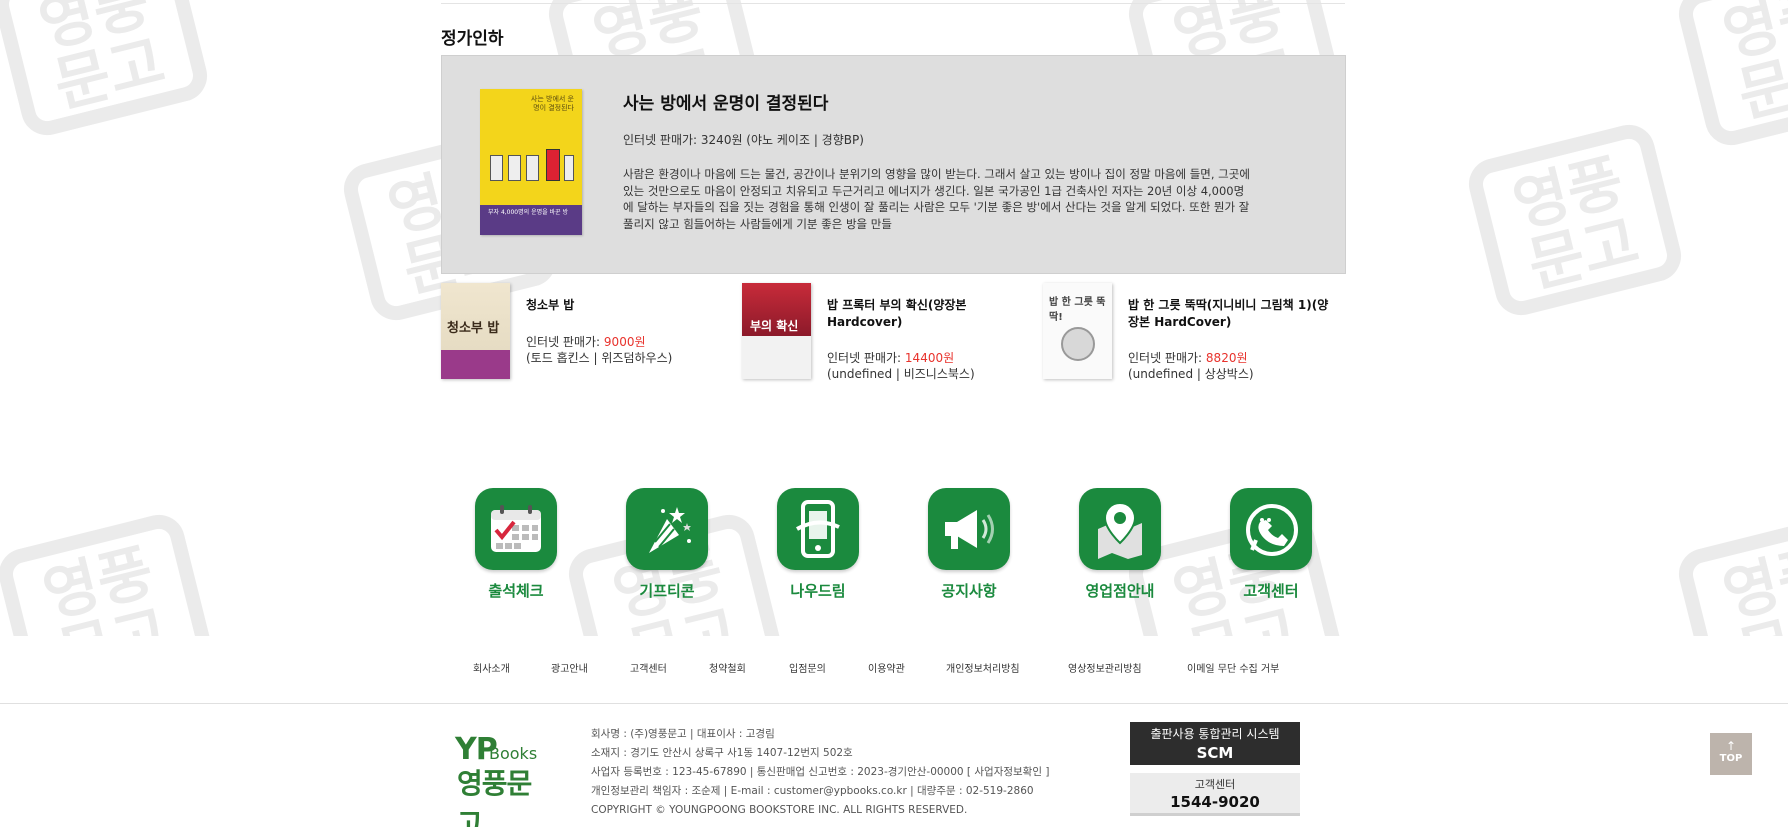 This screenshot has width=1788, height=827. Describe the element at coordinates (969, 590) in the screenshot. I see `service-label: 공지사항` at that location.